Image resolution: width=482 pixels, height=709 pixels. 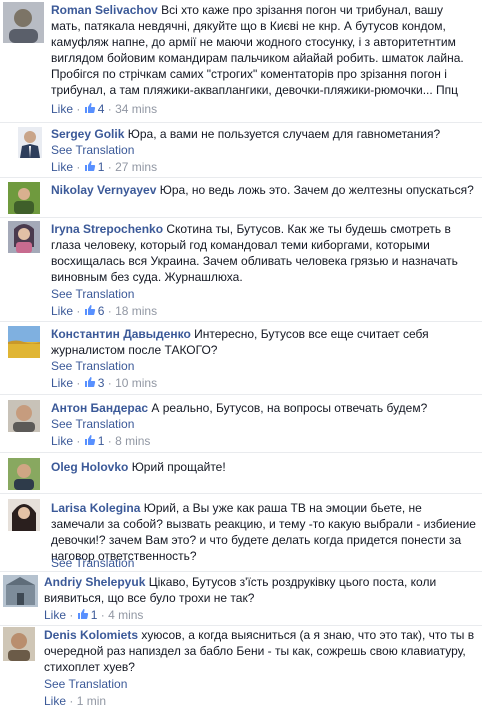 What do you see at coordinates (104, 10) in the screenshot?
I see `comment-author: Roman Selivachov` at bounding box center [104, 10].